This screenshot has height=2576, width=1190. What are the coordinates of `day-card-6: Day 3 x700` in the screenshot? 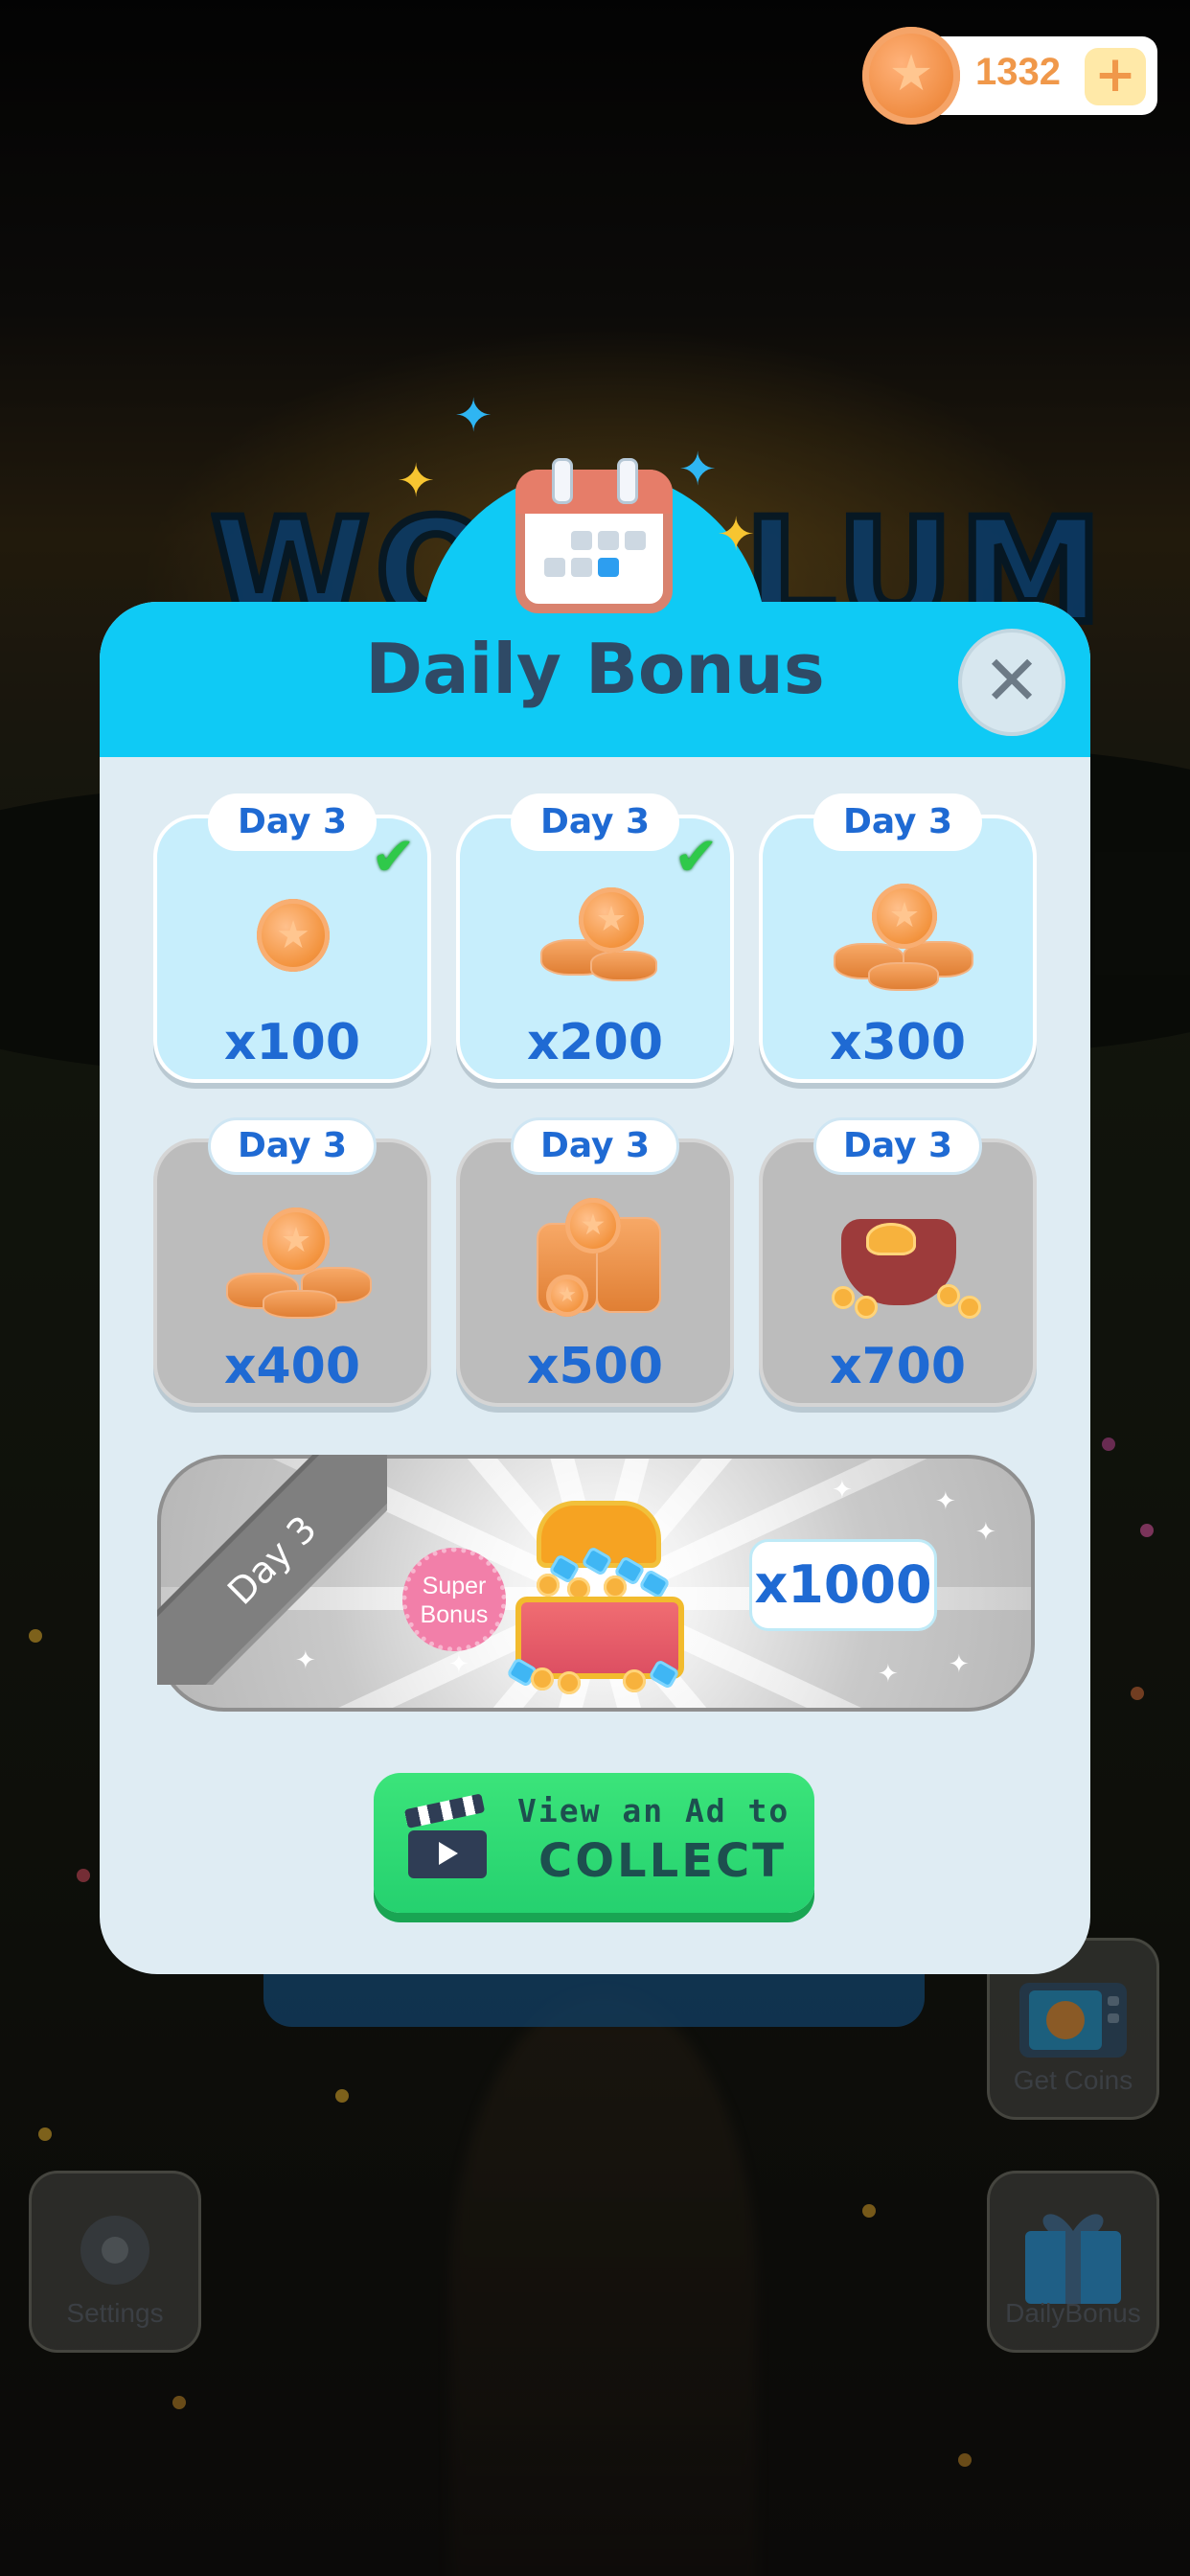 It's located at (898, 1262).